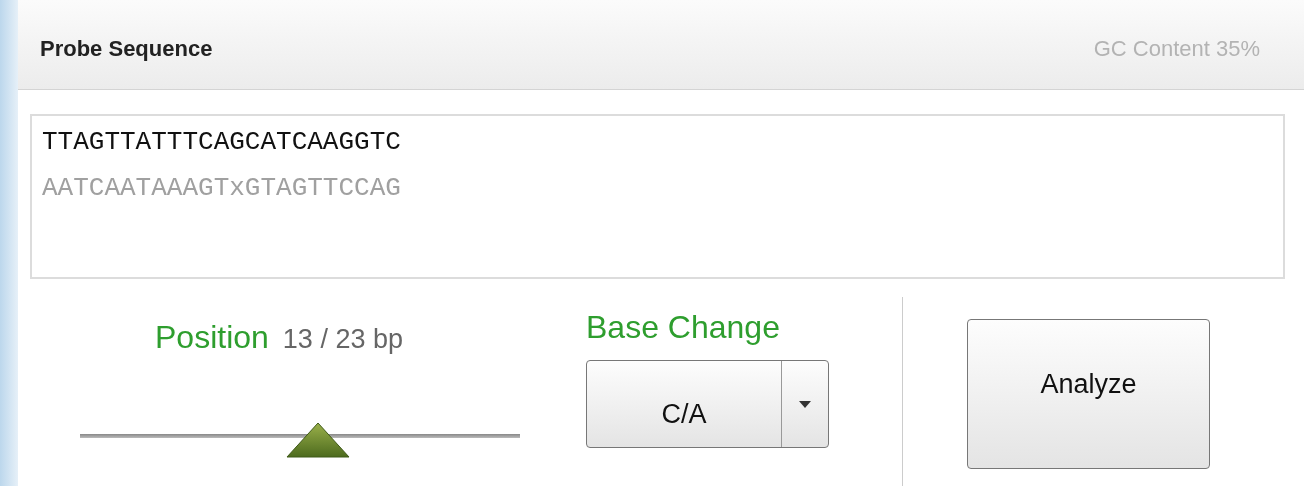 This screenshot has height=486, width=1304. Describe the element at coordinates (684, 414) in the screenshot. I see `dropdown-value: C/A` at that location.